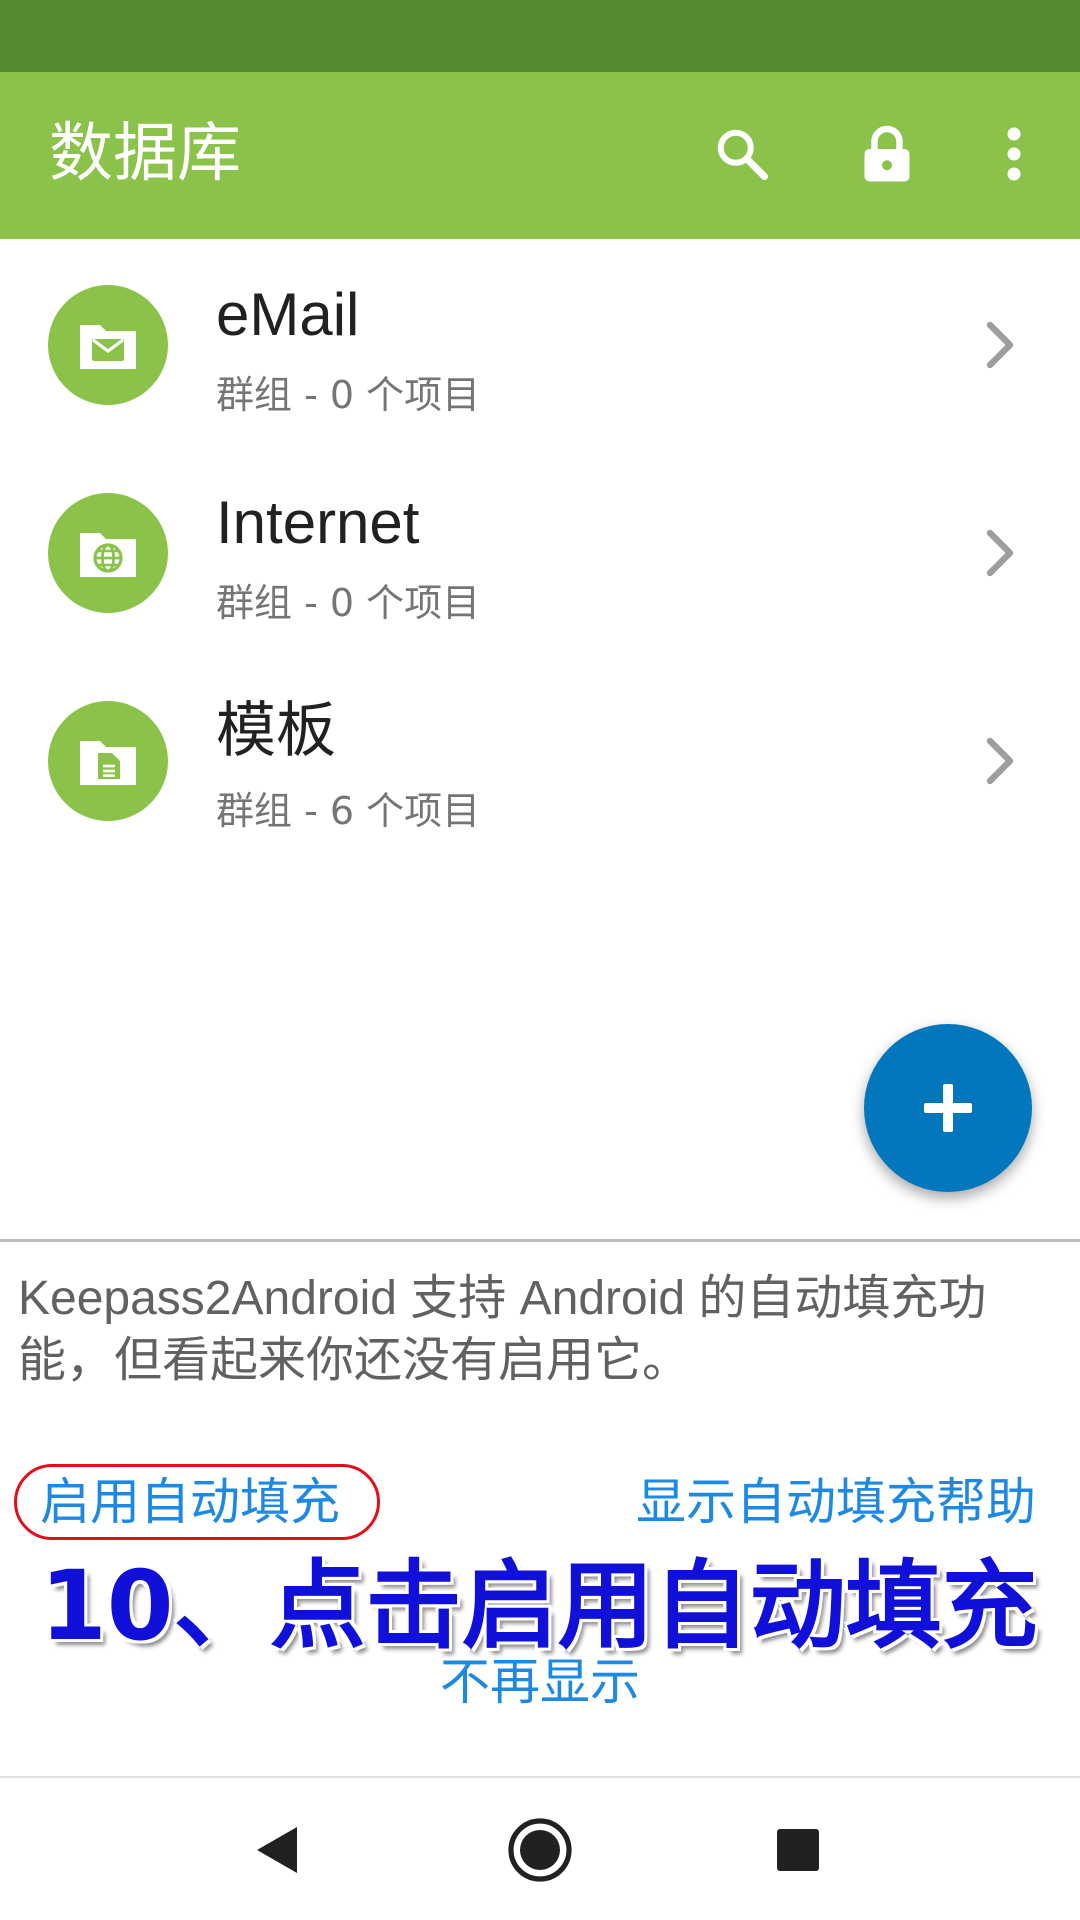 This screenshot has width=1080, height=1920. I want to click on more-vert-icon, so click(1014, 154).